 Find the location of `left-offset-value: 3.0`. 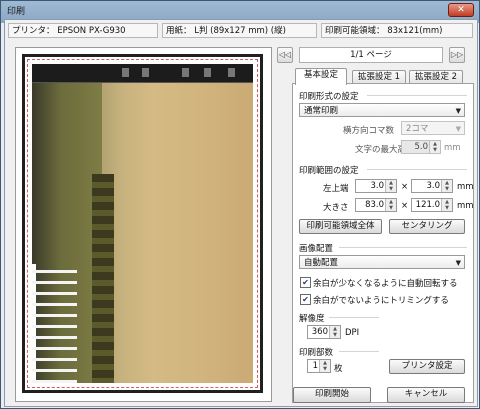

left-offset-value: 3.0 is located at coordinates (377, 186).